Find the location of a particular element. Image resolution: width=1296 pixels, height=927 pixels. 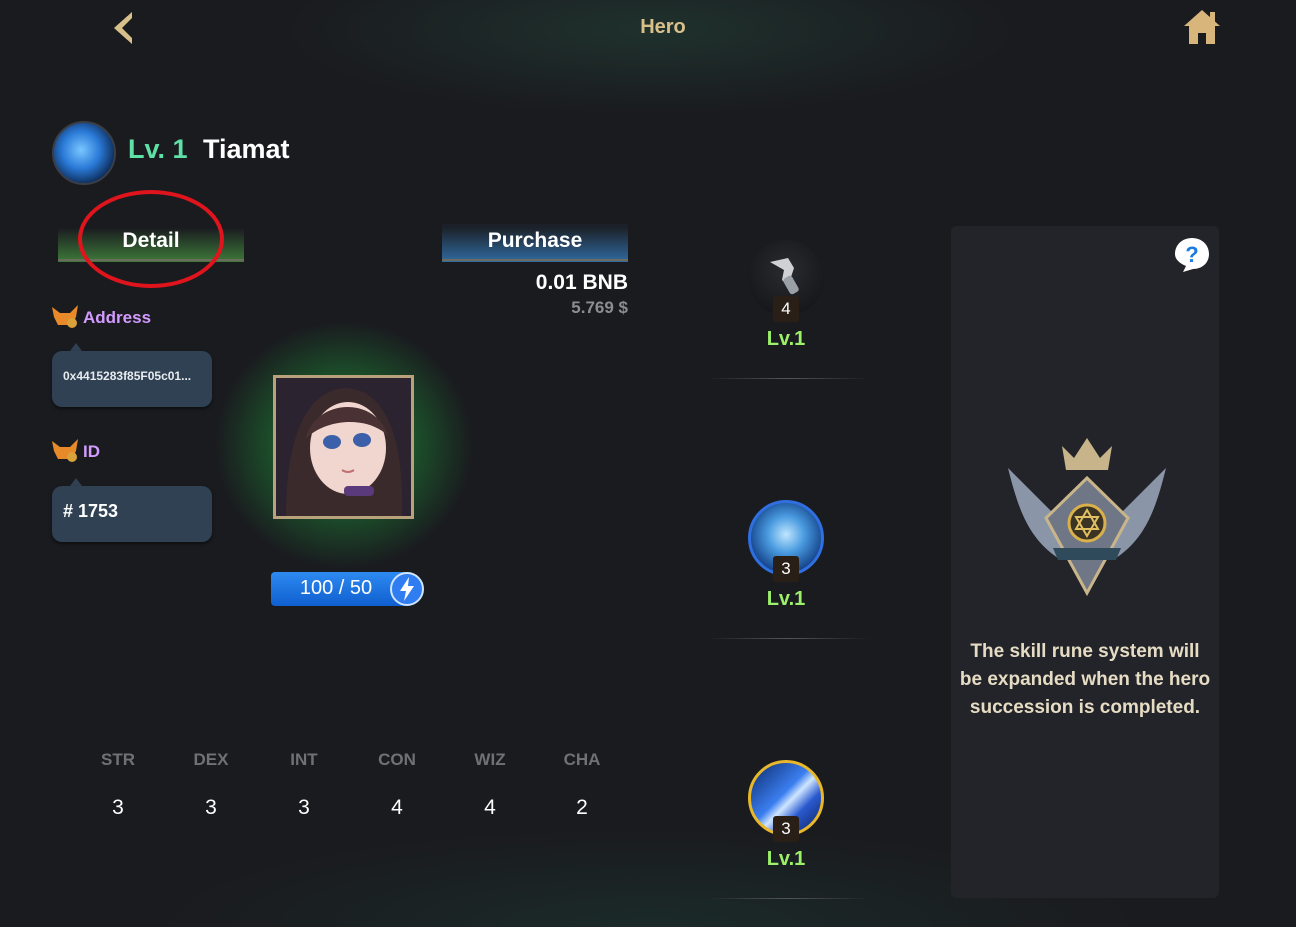

stat-name: STR is located at coordinates (118, 759).